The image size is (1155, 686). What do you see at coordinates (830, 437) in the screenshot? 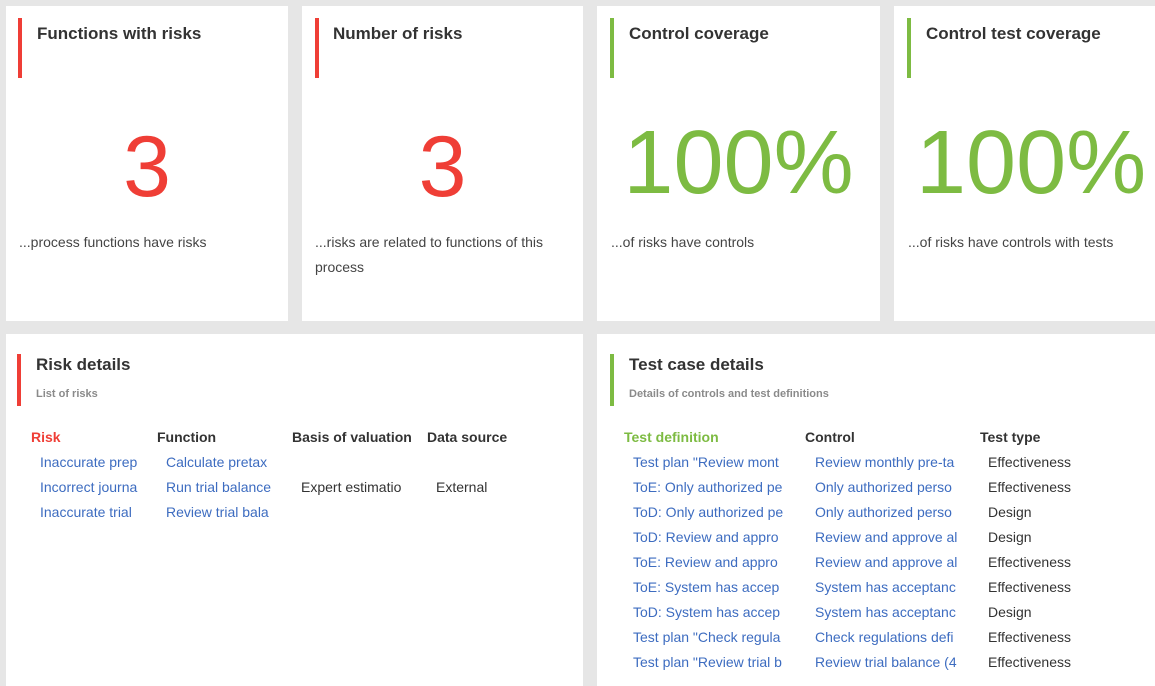
I see `column-header-control: Control` at bounding box center [830, 437].